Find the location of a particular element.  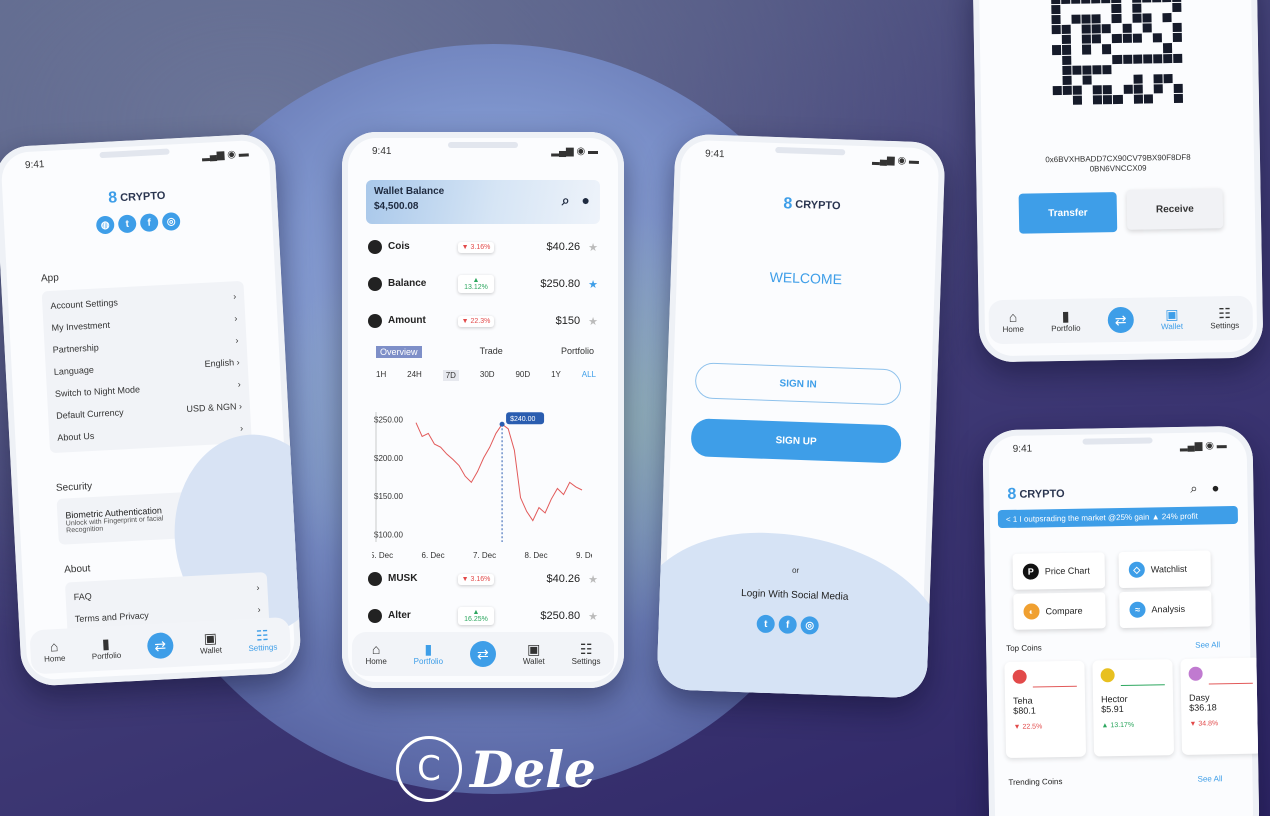

see-all-link-trending: See All is located at coordinates (1209, 778).